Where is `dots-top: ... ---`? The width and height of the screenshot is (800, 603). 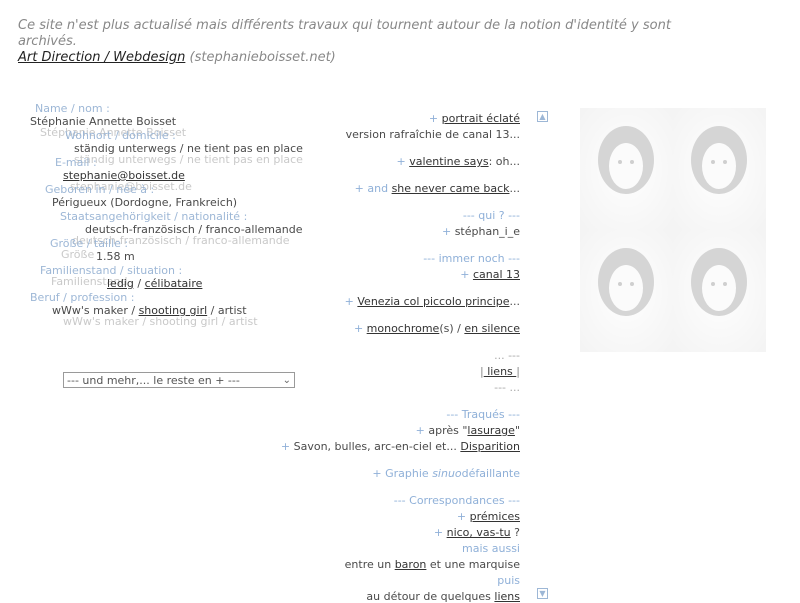
dots-top: ... --- is located at coordinates (507, 355).